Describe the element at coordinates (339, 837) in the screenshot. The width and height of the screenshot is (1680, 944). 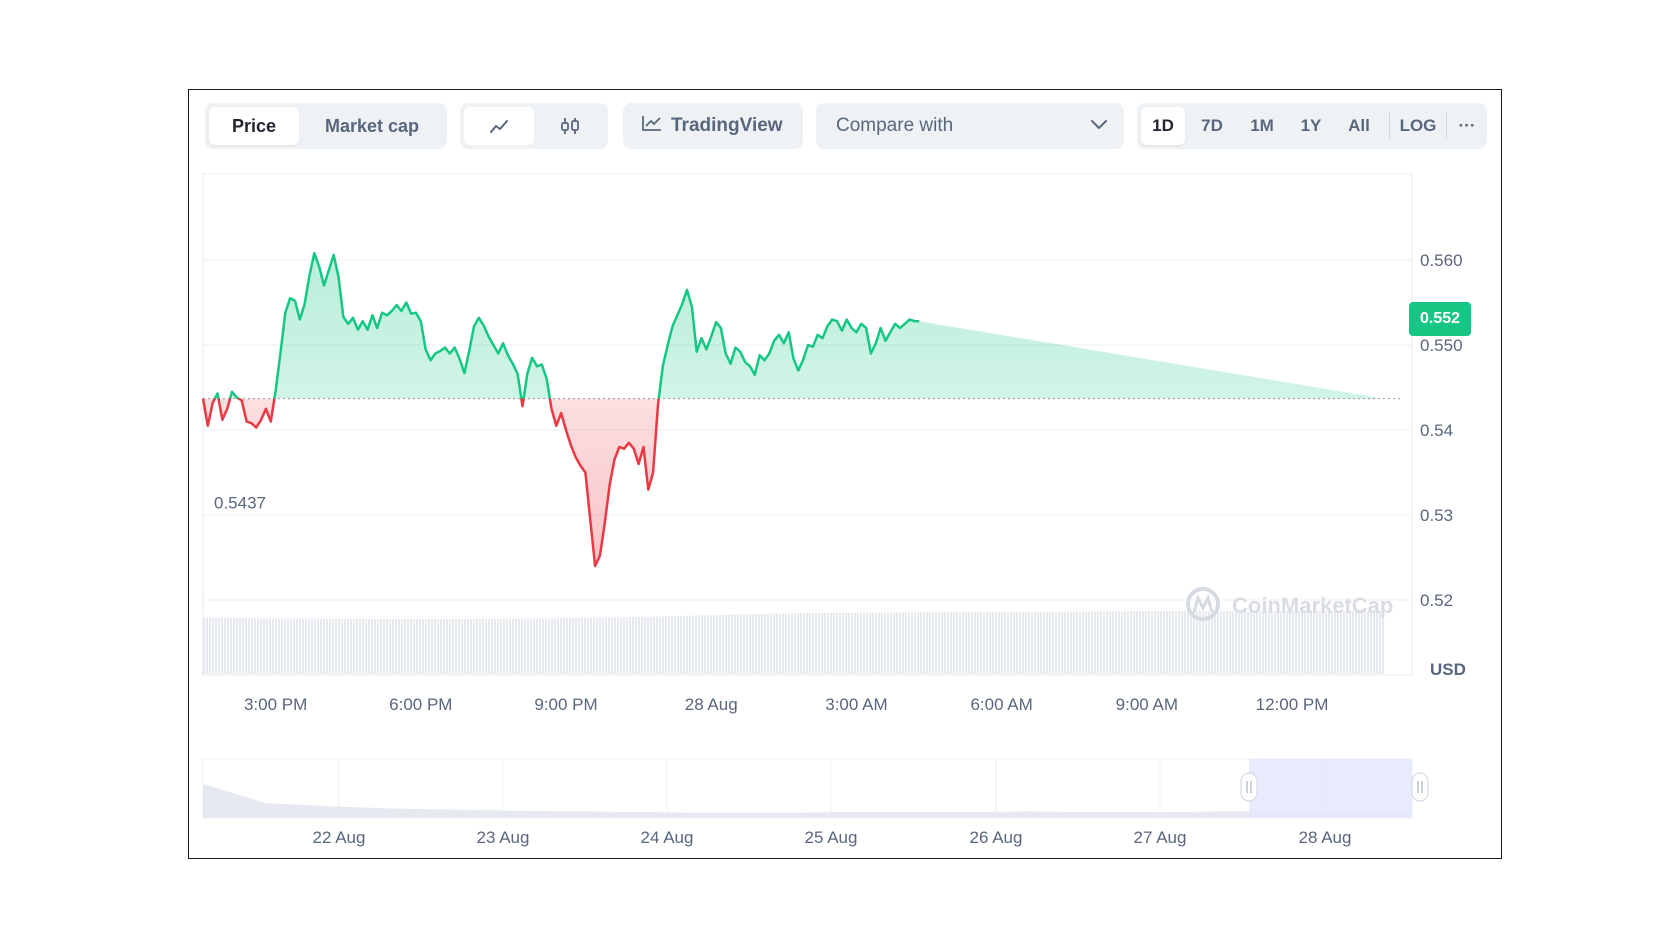
I see `navigator-date-label: 22 Aug` at that location.